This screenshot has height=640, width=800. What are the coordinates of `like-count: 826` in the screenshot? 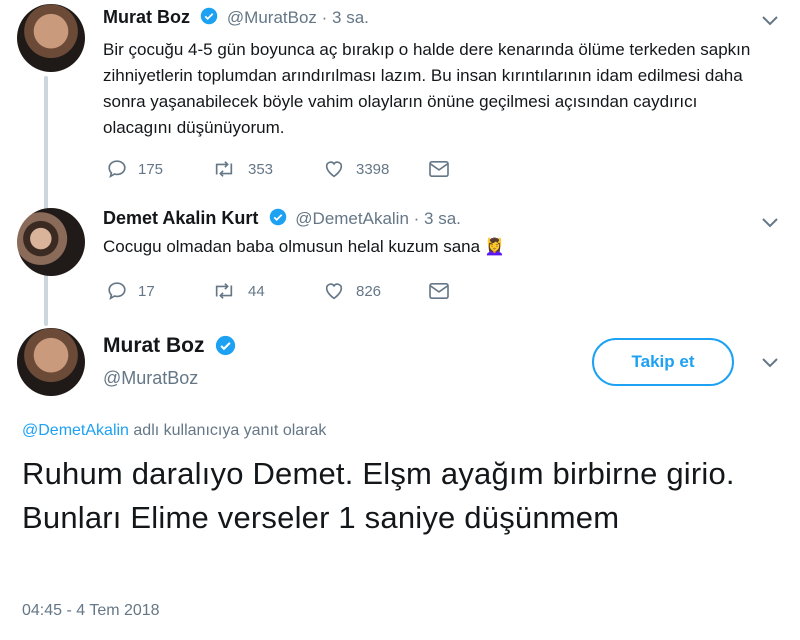 It's located at (369, 291).